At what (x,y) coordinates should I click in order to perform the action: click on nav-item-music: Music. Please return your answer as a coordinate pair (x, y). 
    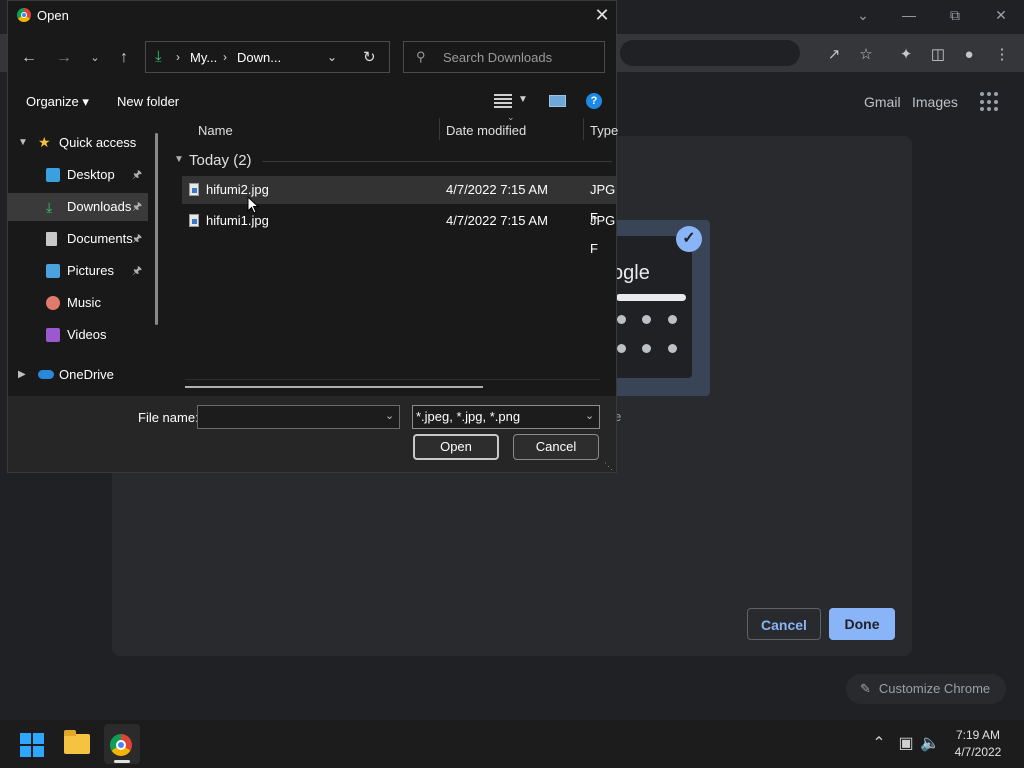
    Looking at the image, I should click on (78, 303).